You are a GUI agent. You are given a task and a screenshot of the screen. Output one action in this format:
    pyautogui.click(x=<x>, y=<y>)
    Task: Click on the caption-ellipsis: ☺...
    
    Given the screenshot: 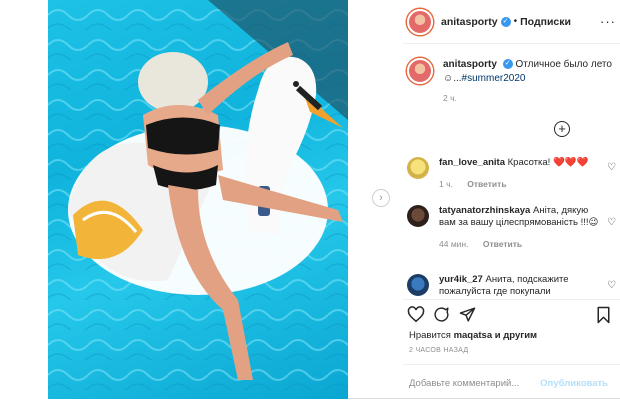 What is the action you would take?
    pyautogui.click(x=452, y=78)
    